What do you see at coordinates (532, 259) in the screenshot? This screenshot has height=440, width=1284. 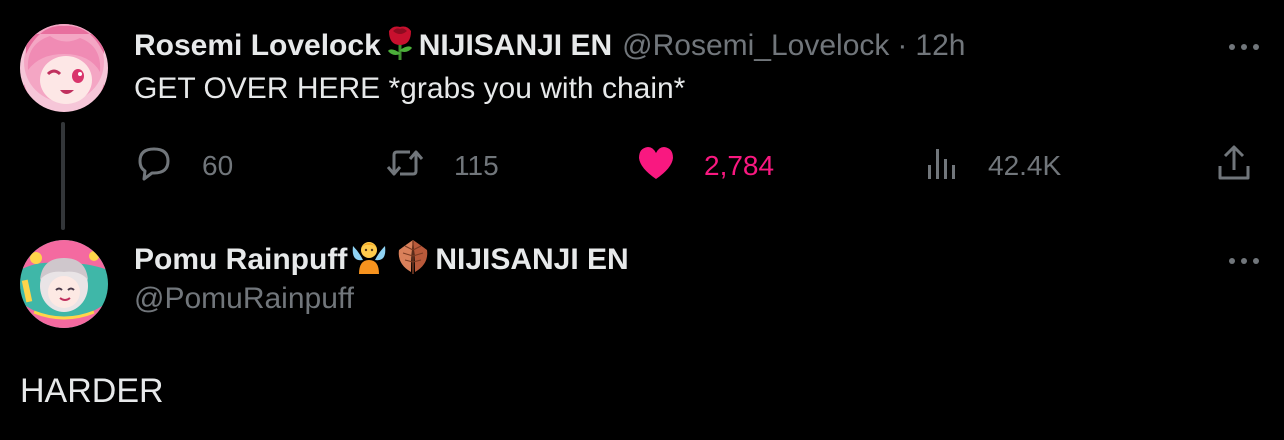 I see `reply-author-affiliation: NIJISANJI EN` at bounding box center [532, 259].